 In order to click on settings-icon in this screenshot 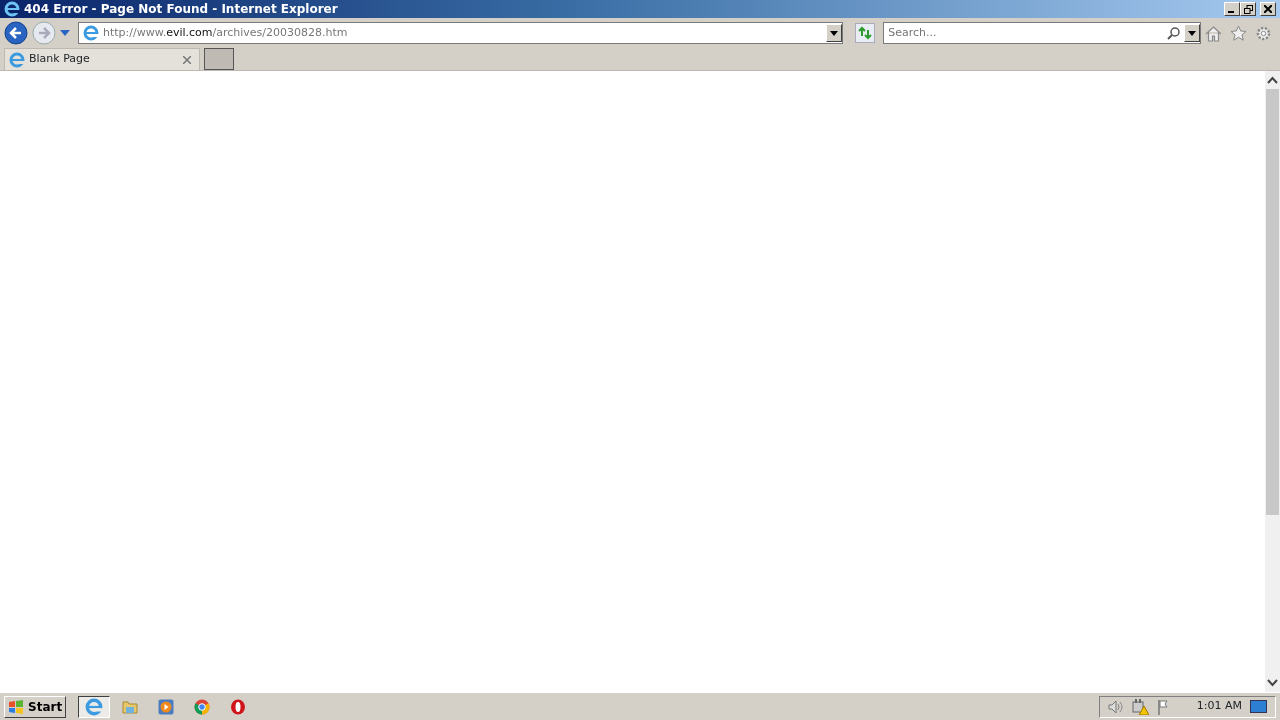, I will do `click(1263, 33)`.